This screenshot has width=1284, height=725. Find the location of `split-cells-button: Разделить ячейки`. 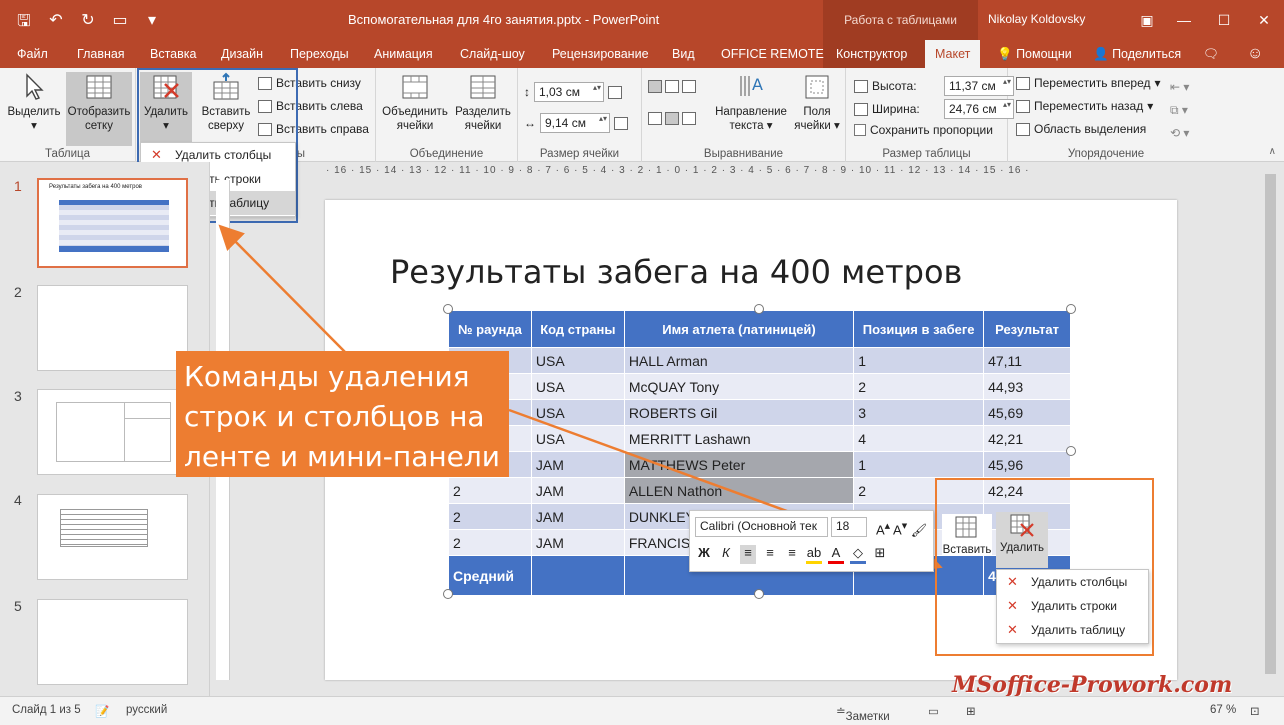

split-cells-button: Разделить ячейки is located at coordinates (483, 102).